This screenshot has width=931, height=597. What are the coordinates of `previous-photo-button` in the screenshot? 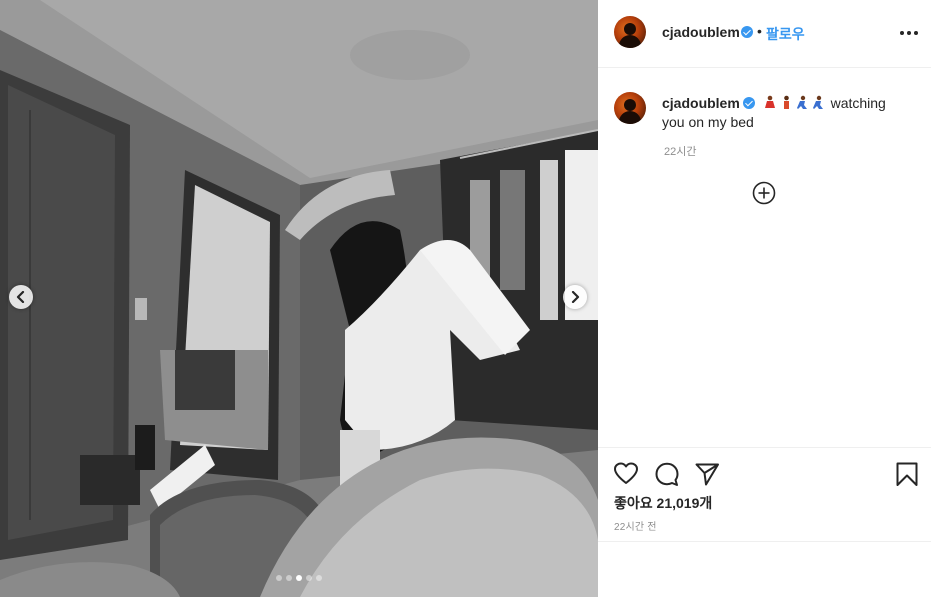 It's located at (21, 297).